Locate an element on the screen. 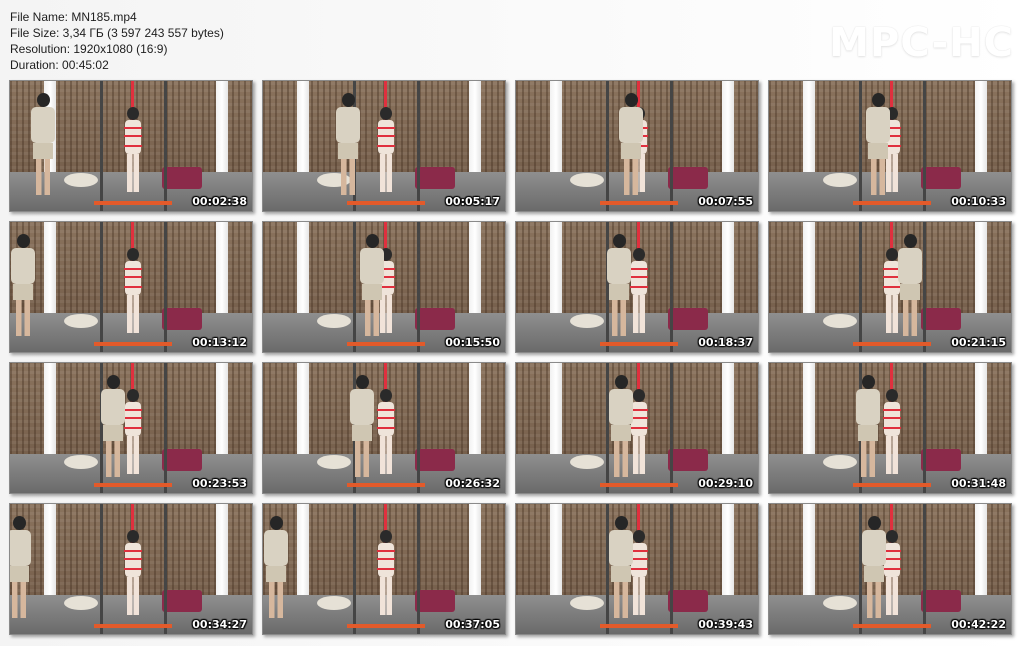 This screenshot has height=646, width=1024. video-thumbnail: 00:39:43 is located at coordinates (637, 569).